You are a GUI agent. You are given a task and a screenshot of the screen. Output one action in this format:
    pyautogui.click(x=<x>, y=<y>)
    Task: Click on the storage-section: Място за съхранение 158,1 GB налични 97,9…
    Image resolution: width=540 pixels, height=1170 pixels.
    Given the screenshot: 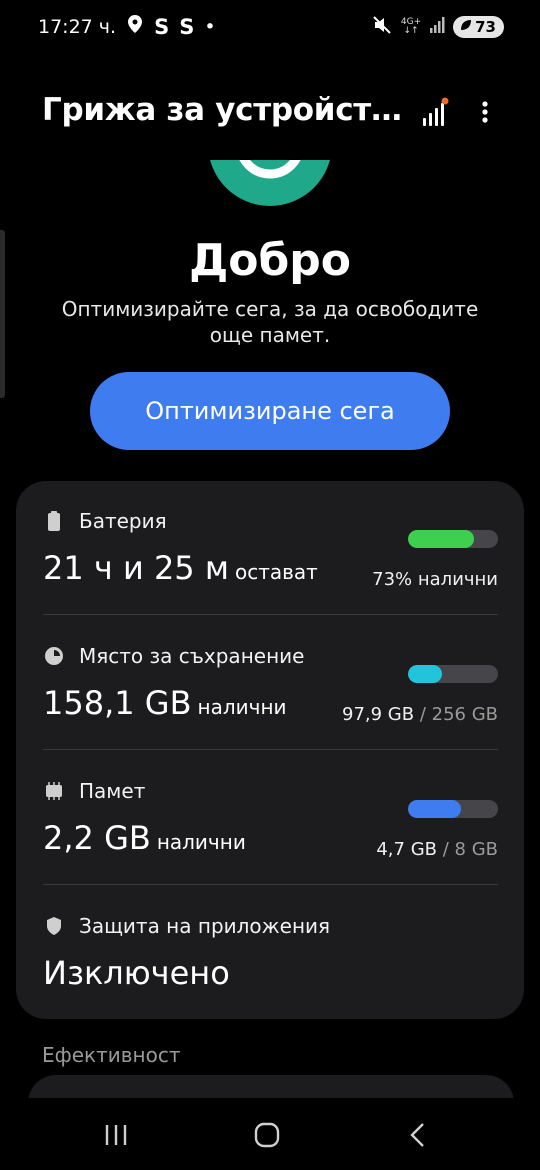 What is the action you would take?
    pyautogui.click(x=270, y=699)
    